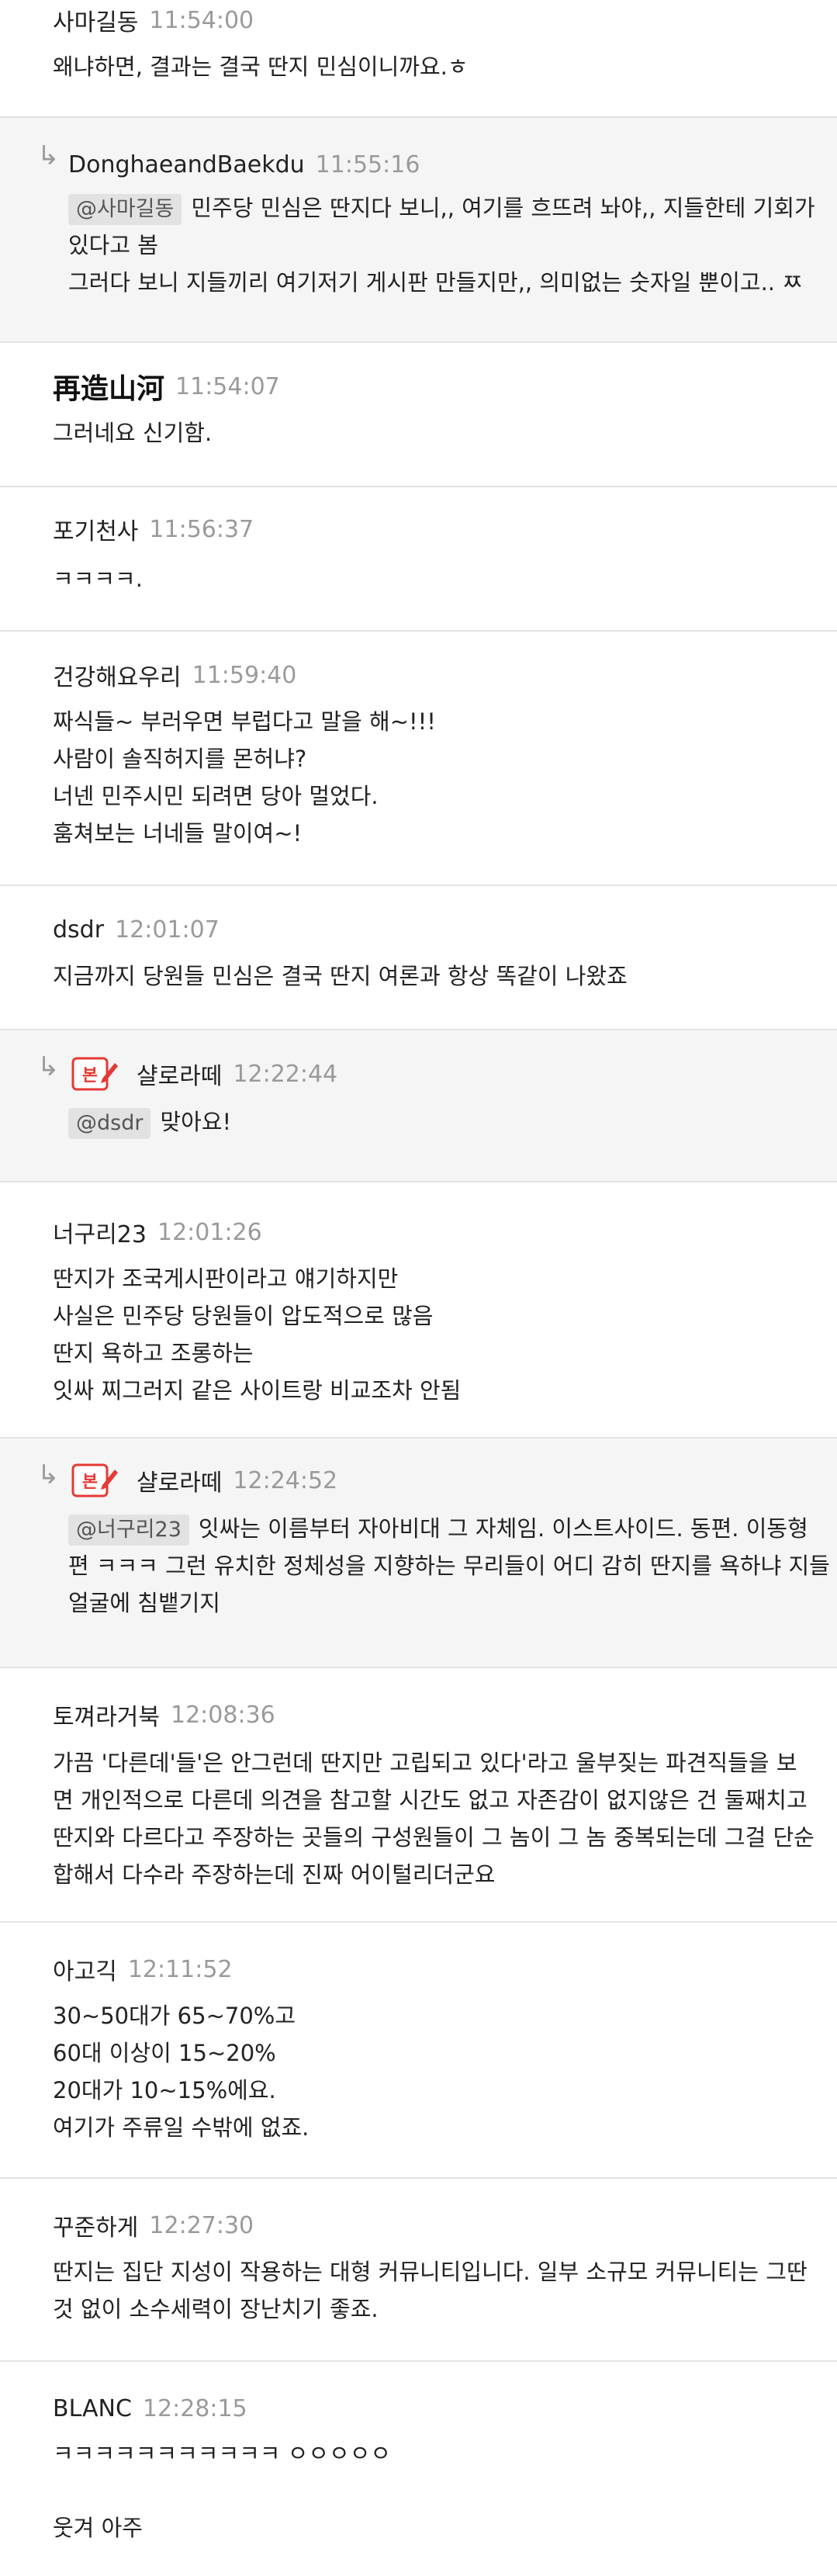 Image resolution: width=837 pixels, height=2576 pixels. What do you see at coordinates (227, 386) in the screenshot?
I see `comment-time: 11:54:07` at bounding box center [227, 386].